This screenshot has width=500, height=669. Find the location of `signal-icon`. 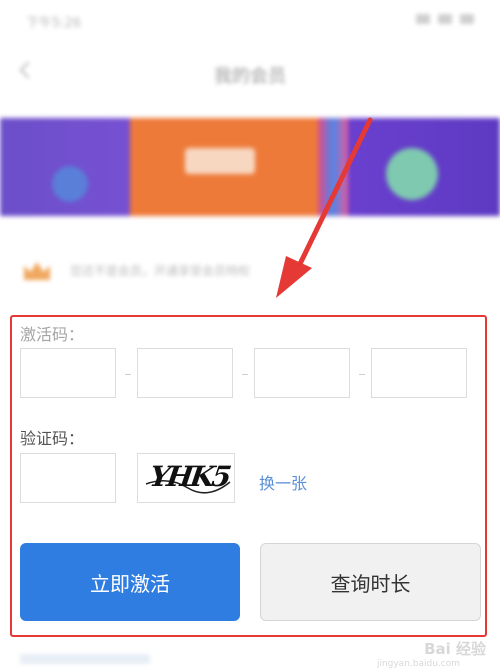

signal-icon is located at coordinates (423, 19).